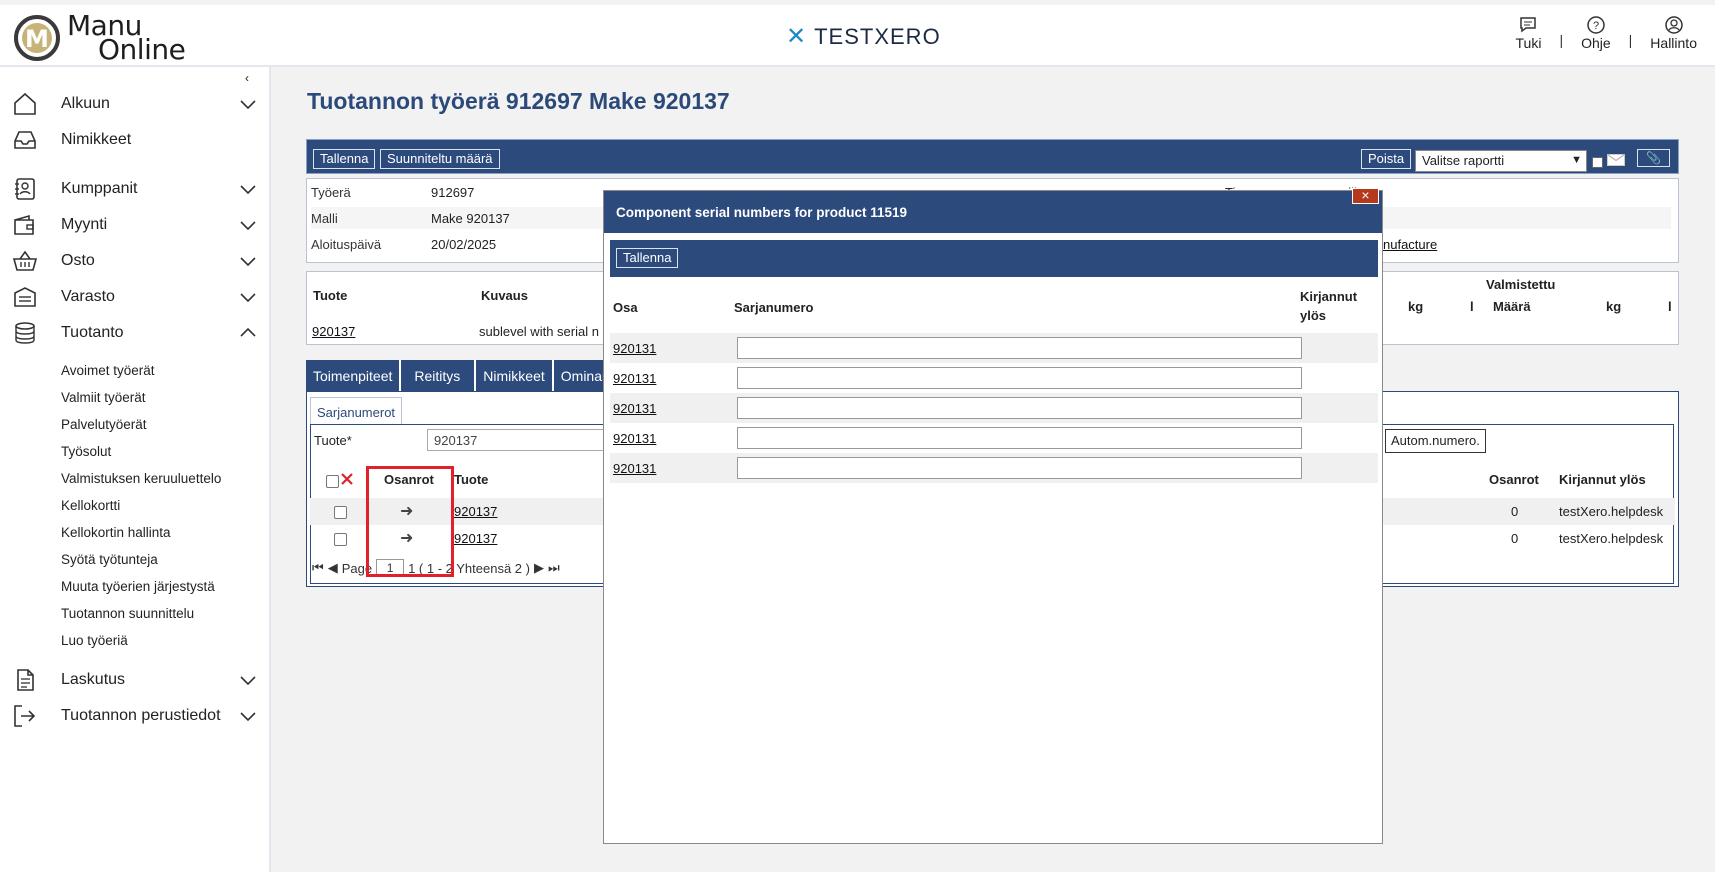 This screenshot has height=872, width=1715. I want to click on tab-sarjanumerot: Sarjanumerot, so click(356, 411).